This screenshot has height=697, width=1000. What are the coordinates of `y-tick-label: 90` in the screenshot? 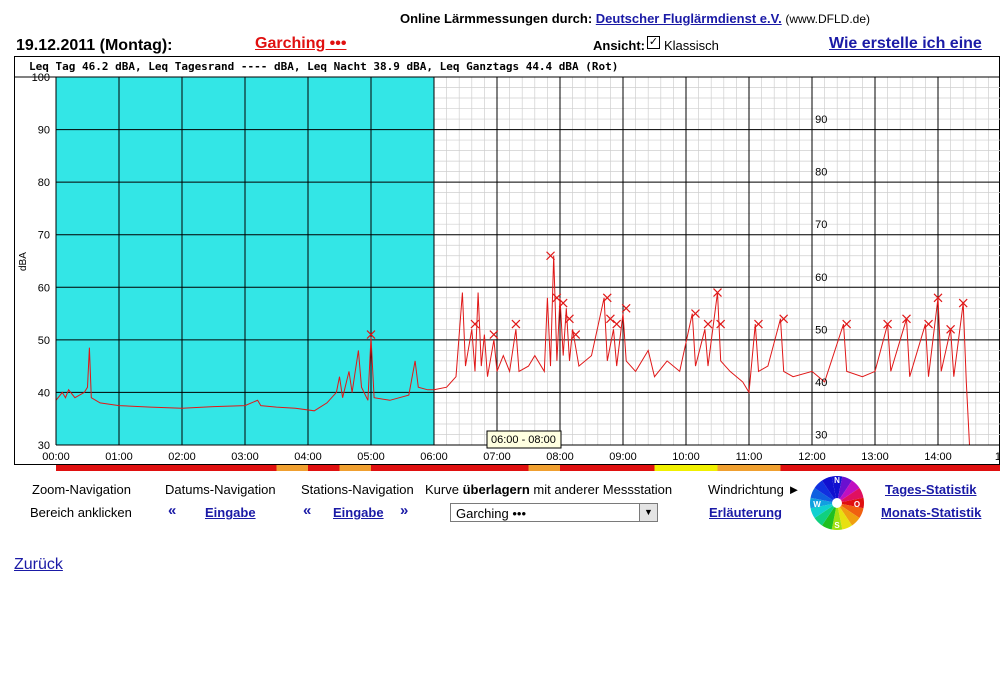 It's located at (44, 131).